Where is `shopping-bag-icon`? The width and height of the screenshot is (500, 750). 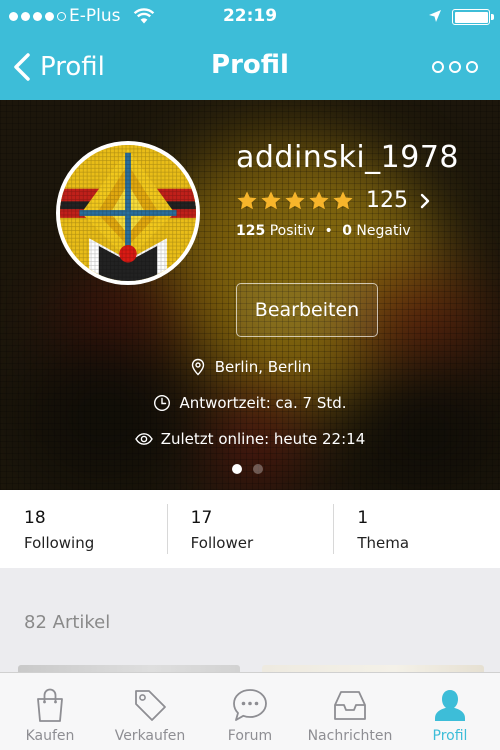
shopping-bag-icon is located at coordinates (50, 705).